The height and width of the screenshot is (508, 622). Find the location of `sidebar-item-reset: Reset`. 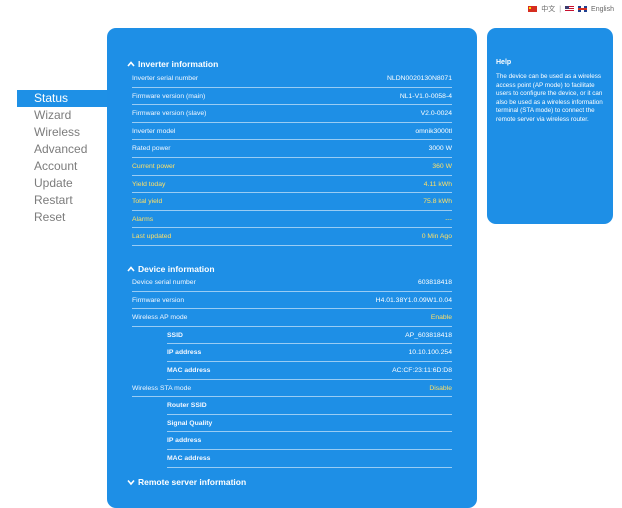

sidebar-item-reset: Reset is located at coordinates (62, 217).